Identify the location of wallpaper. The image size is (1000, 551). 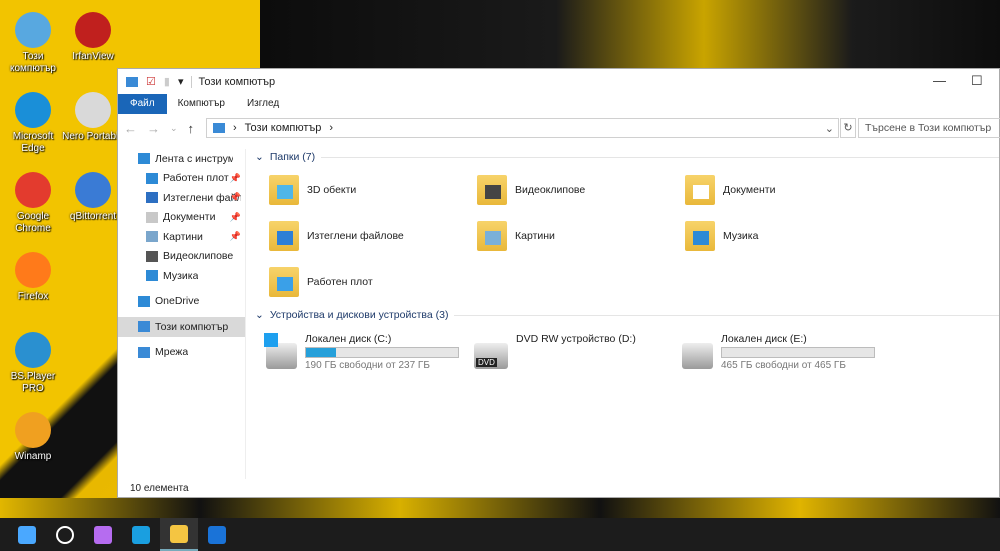
(630, 35).